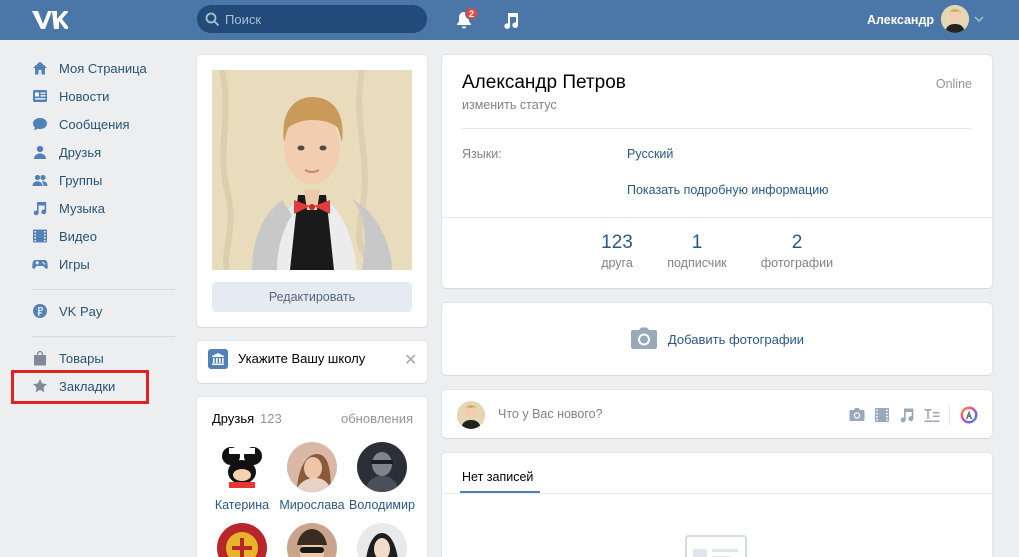 Image resolution: width=1019 pixels, height=557 pixels. I want to click on sidebar-item-news: Новости, so click(70, 96).